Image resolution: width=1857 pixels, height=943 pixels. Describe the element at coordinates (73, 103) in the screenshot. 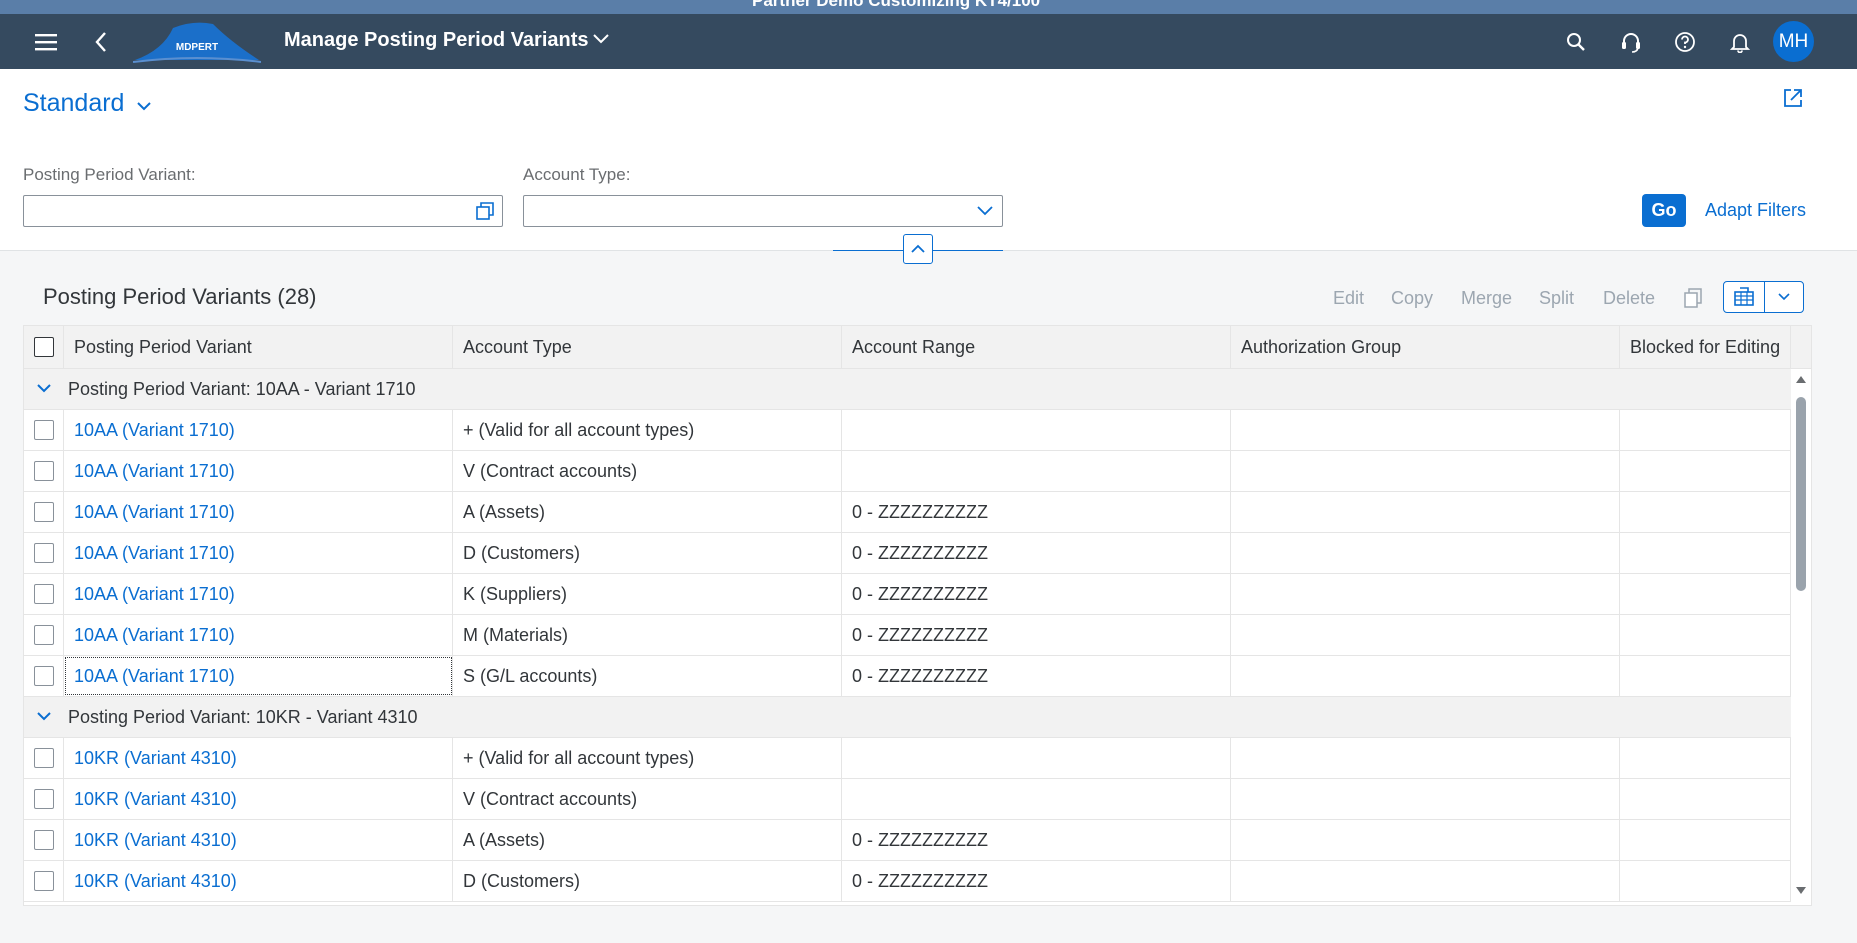

I see `variant-management: Standard` at that location.